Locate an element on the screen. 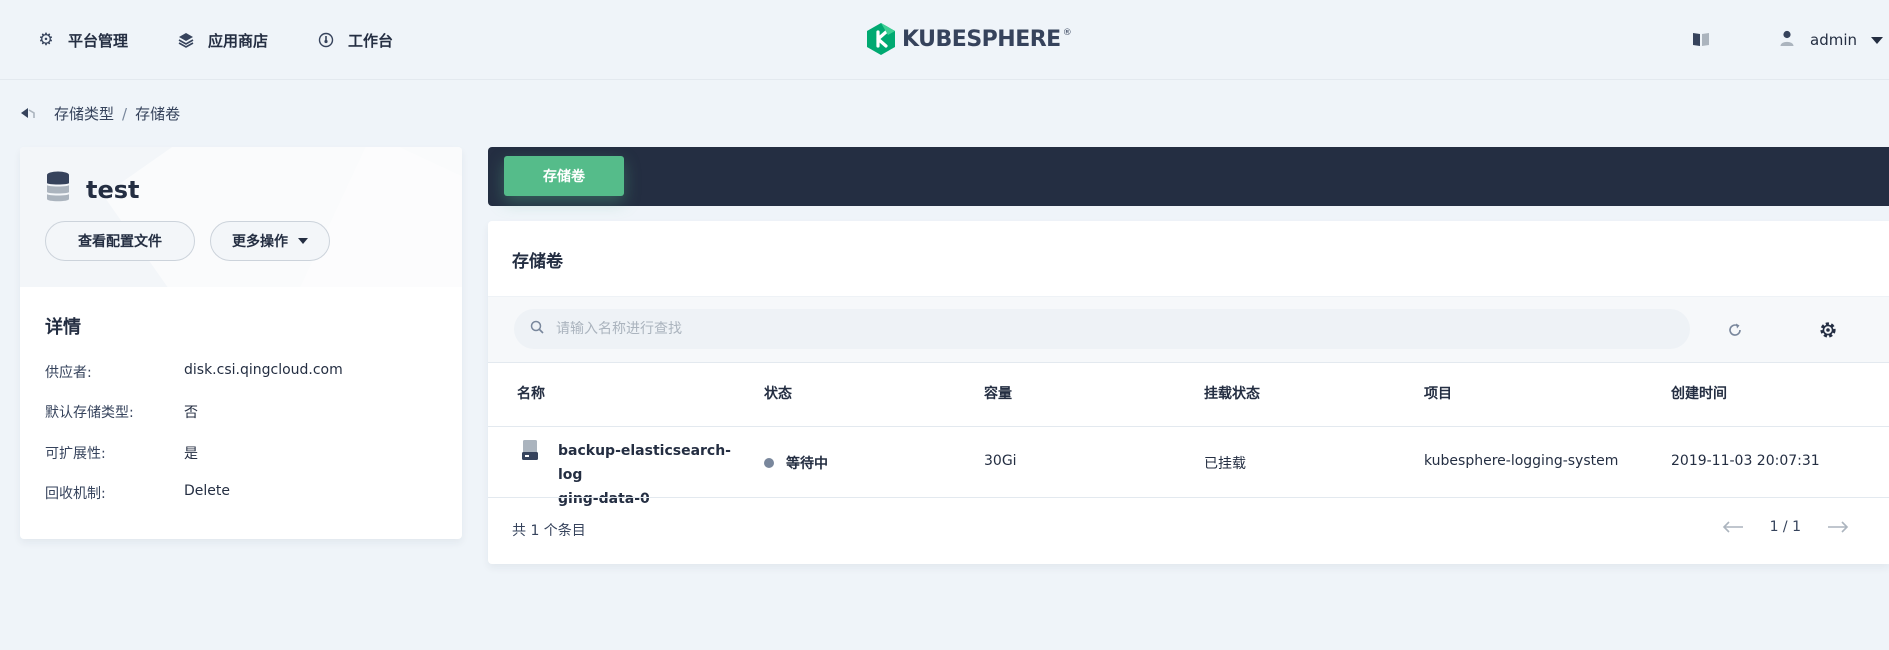  logo-registered-mark: ® is located at coordinates (1067, 33).